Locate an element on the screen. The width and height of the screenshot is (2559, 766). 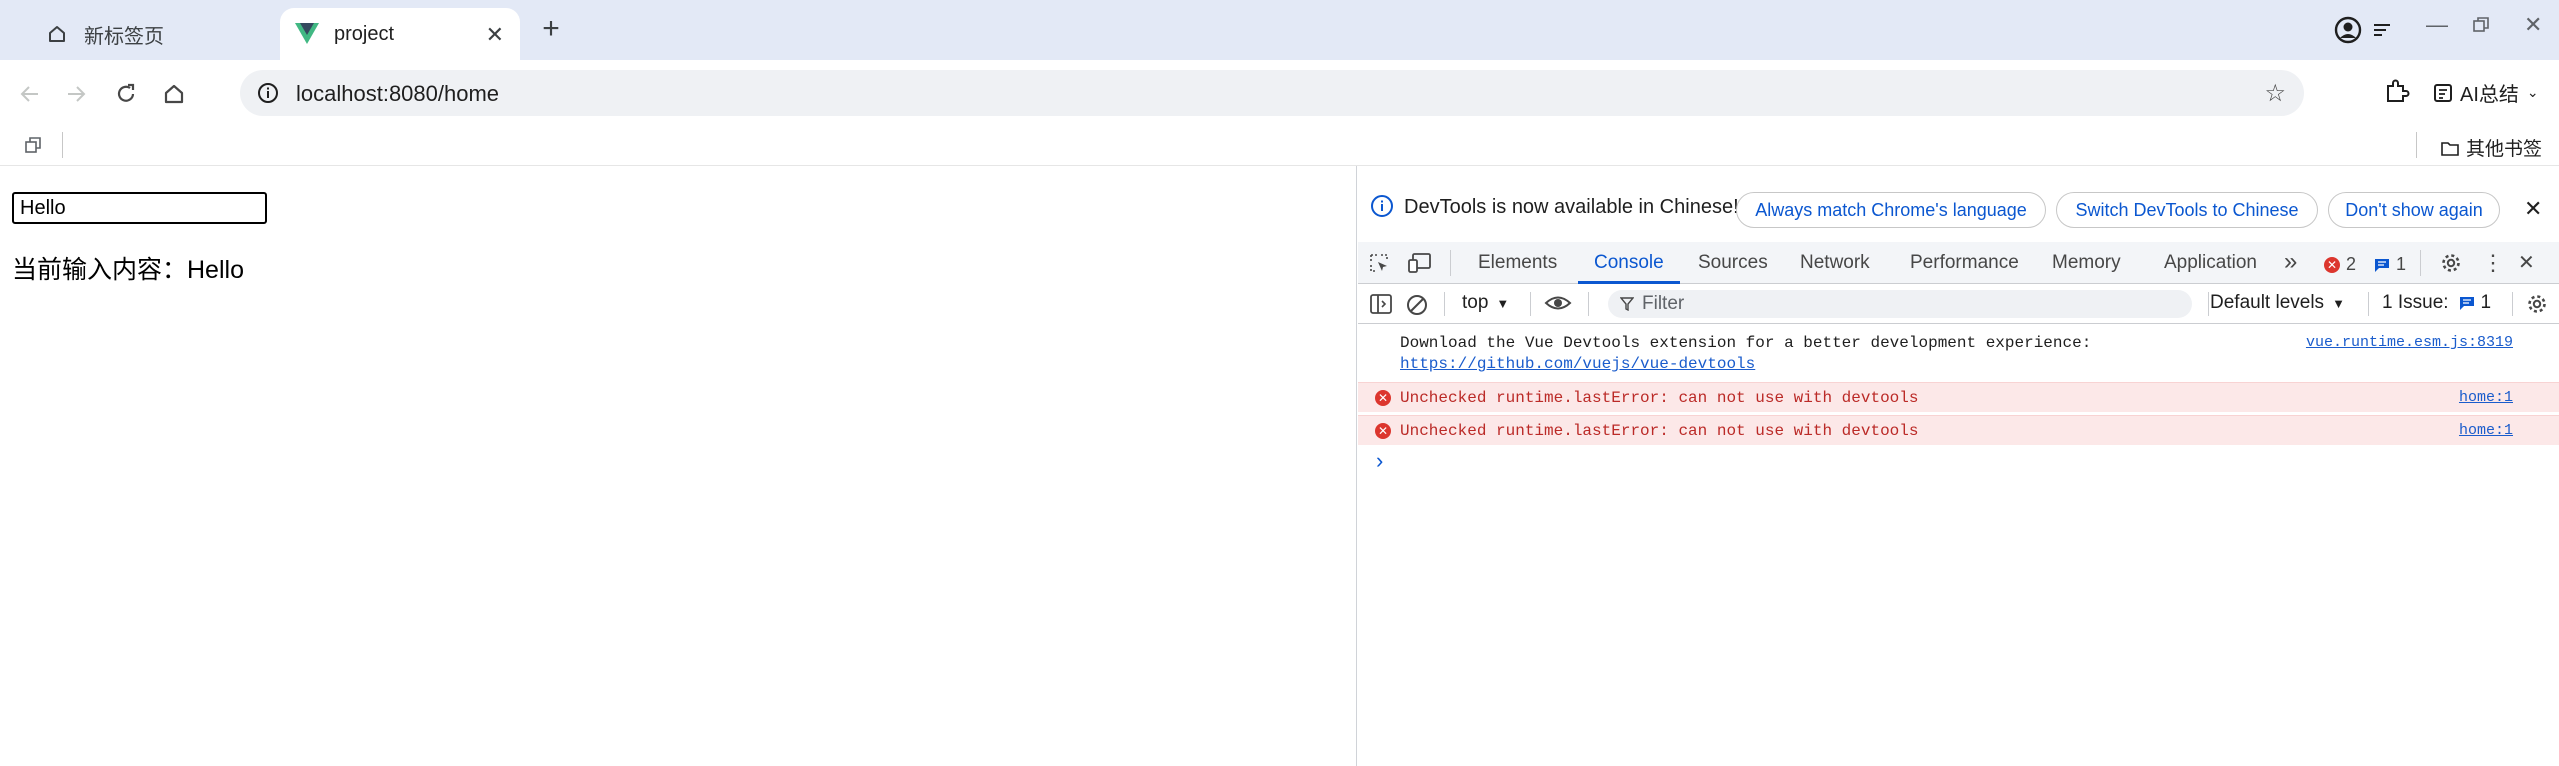
close-tab-icon: ✕ is located at coordinates (495, 35).